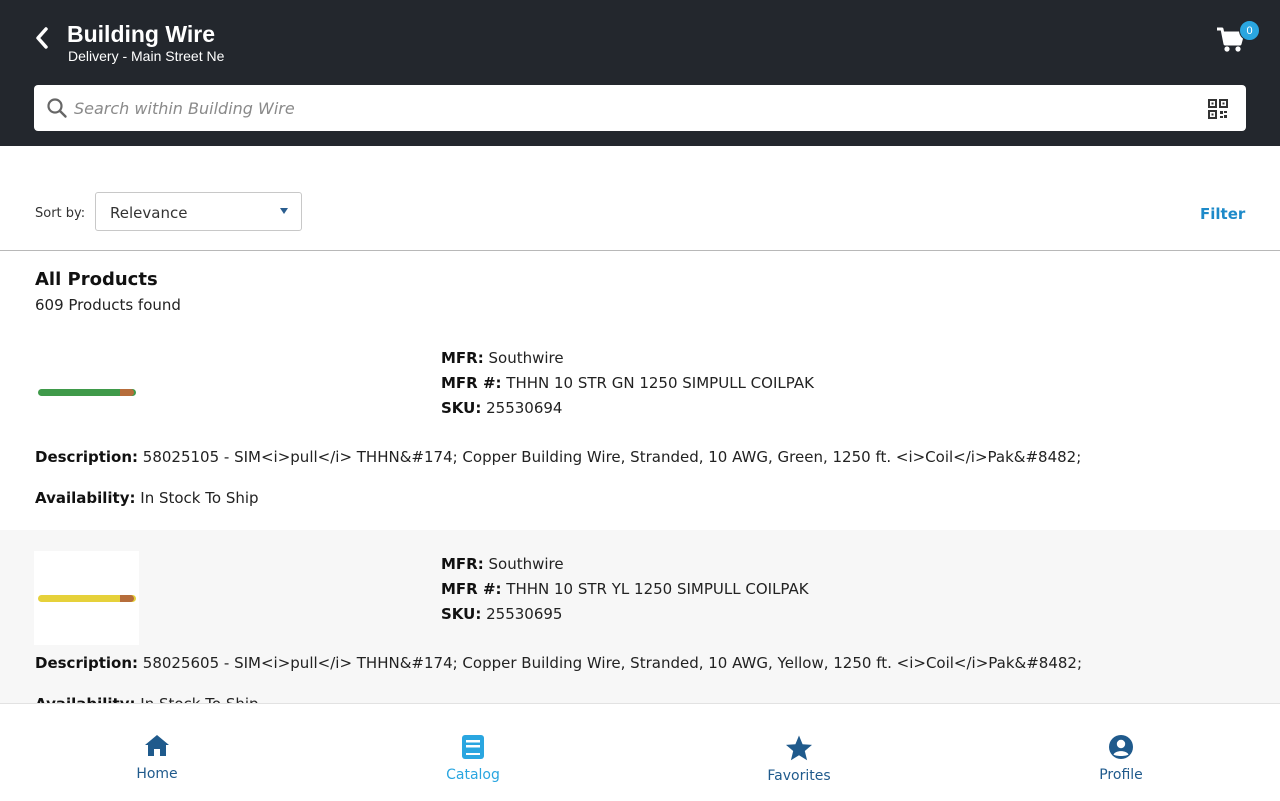 This screenshot has height=801, width=1280. I want to click on filter-button: Filter, so click(1222, 214).